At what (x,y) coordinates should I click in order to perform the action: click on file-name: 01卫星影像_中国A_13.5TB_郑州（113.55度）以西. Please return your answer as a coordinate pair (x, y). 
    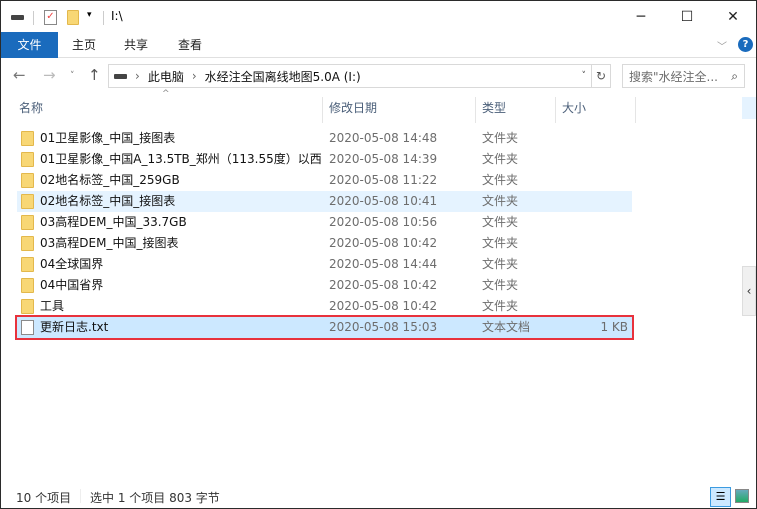
    Looking at the image, I should click on (181, 159).